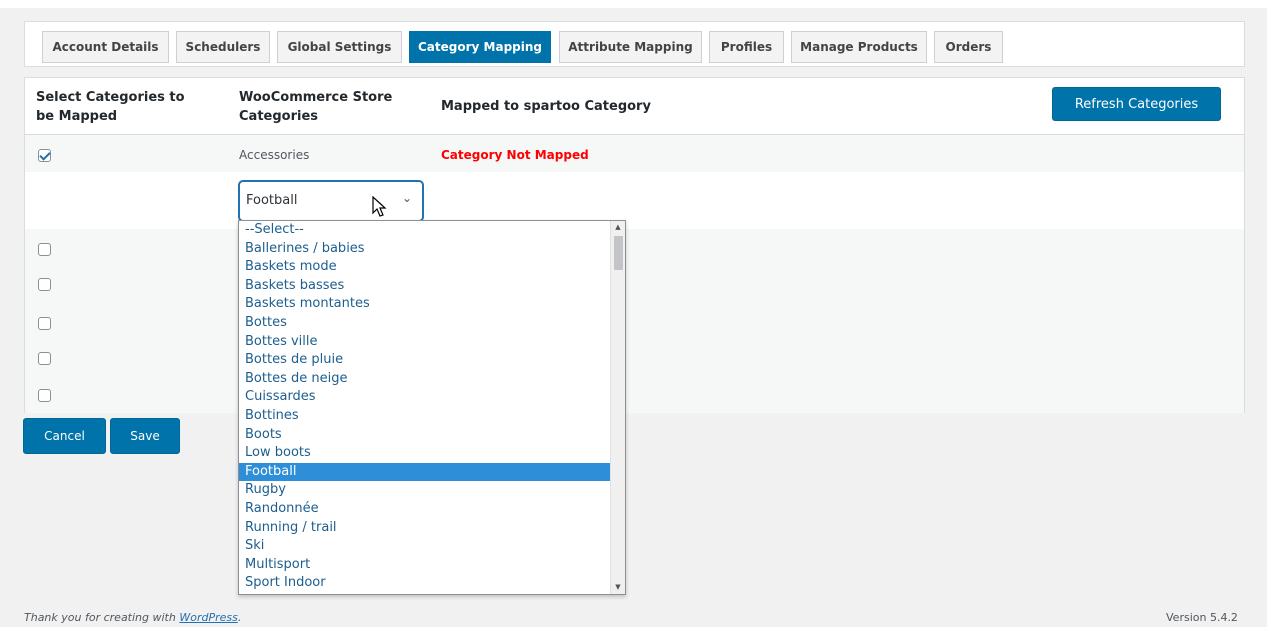 Image resolution: width=1267 pixels, height=627 pixels. What do you see at coordinates (379, 206) in the screenshot?
I see `mouse-cursor-icon` at bounding box center [379, 206].